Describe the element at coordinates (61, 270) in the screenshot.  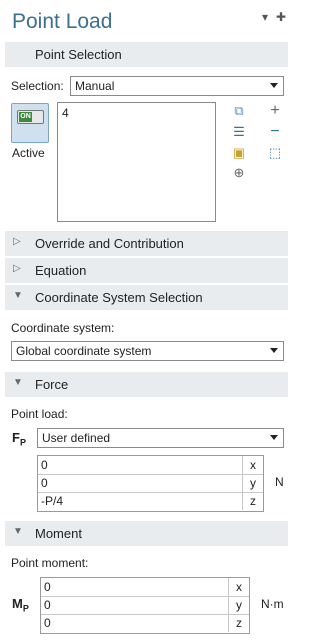
I see `section-label: Equation` at that location.